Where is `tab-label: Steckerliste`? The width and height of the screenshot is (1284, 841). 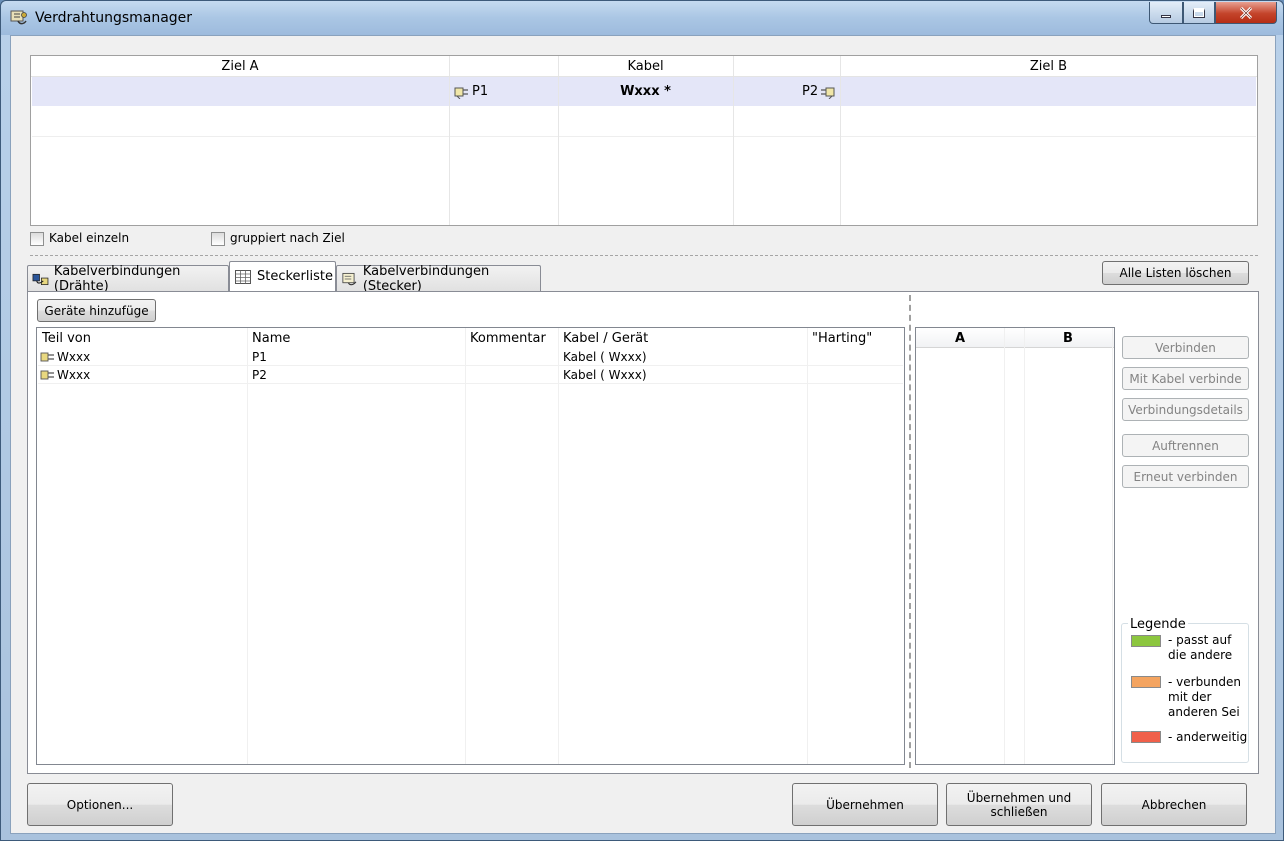 tab-label: Steckerliste is located at coordinates (295, 276).